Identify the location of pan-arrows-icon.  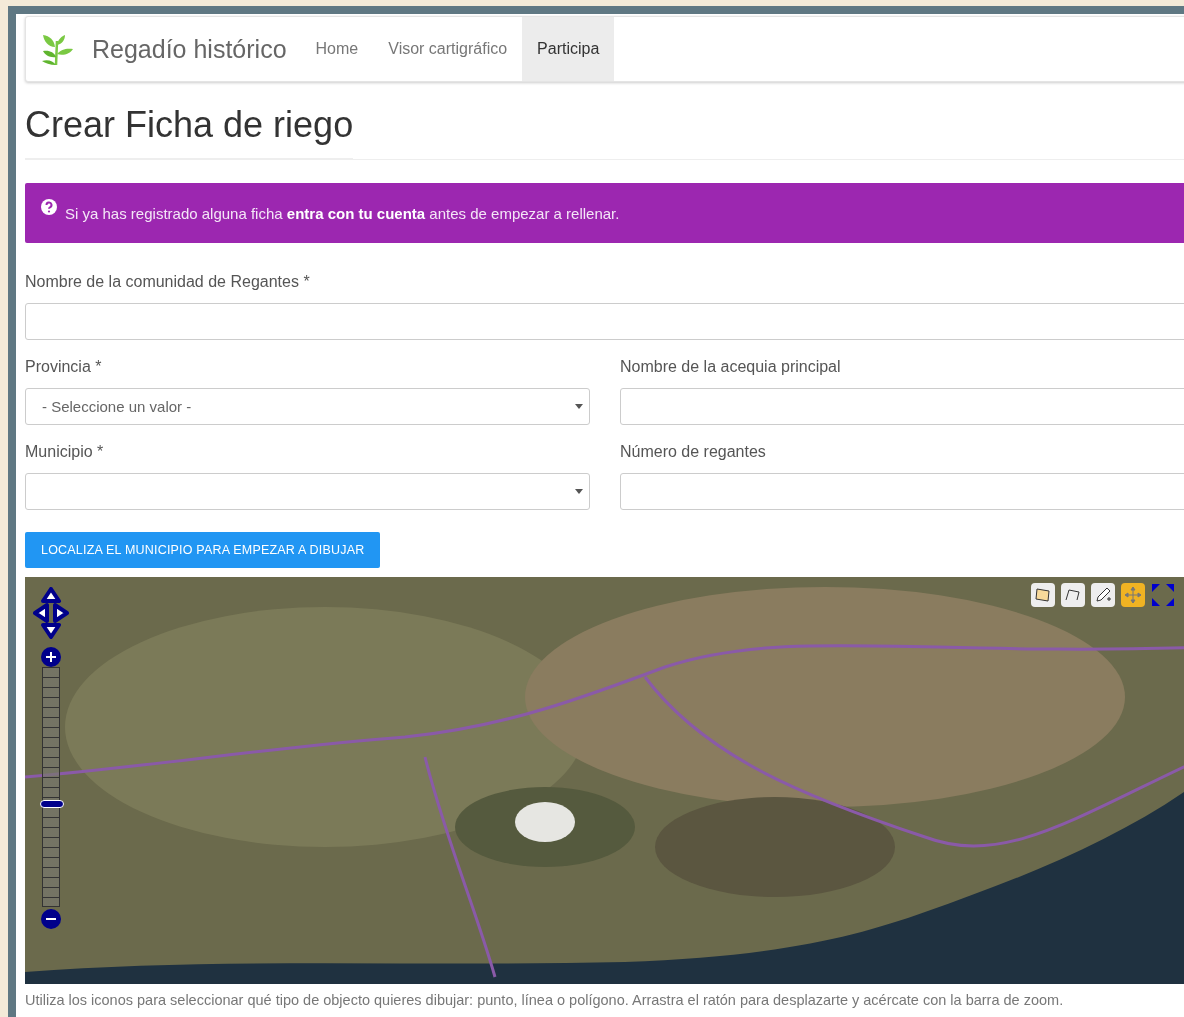
(51, 613).